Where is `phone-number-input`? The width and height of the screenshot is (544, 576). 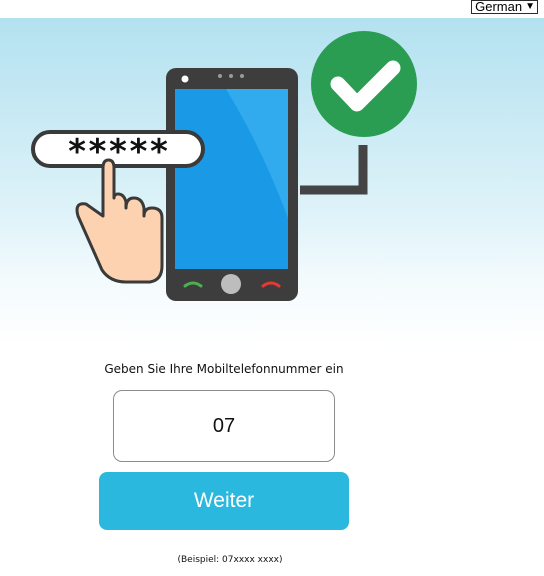 phone-number-input is located at coordinates (224, 426).